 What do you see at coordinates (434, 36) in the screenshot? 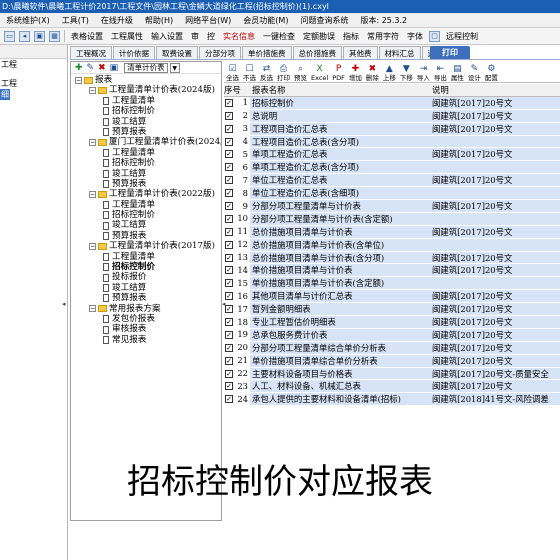
I see `remote-control-icon: ▢` at bounding box center [434, 36].